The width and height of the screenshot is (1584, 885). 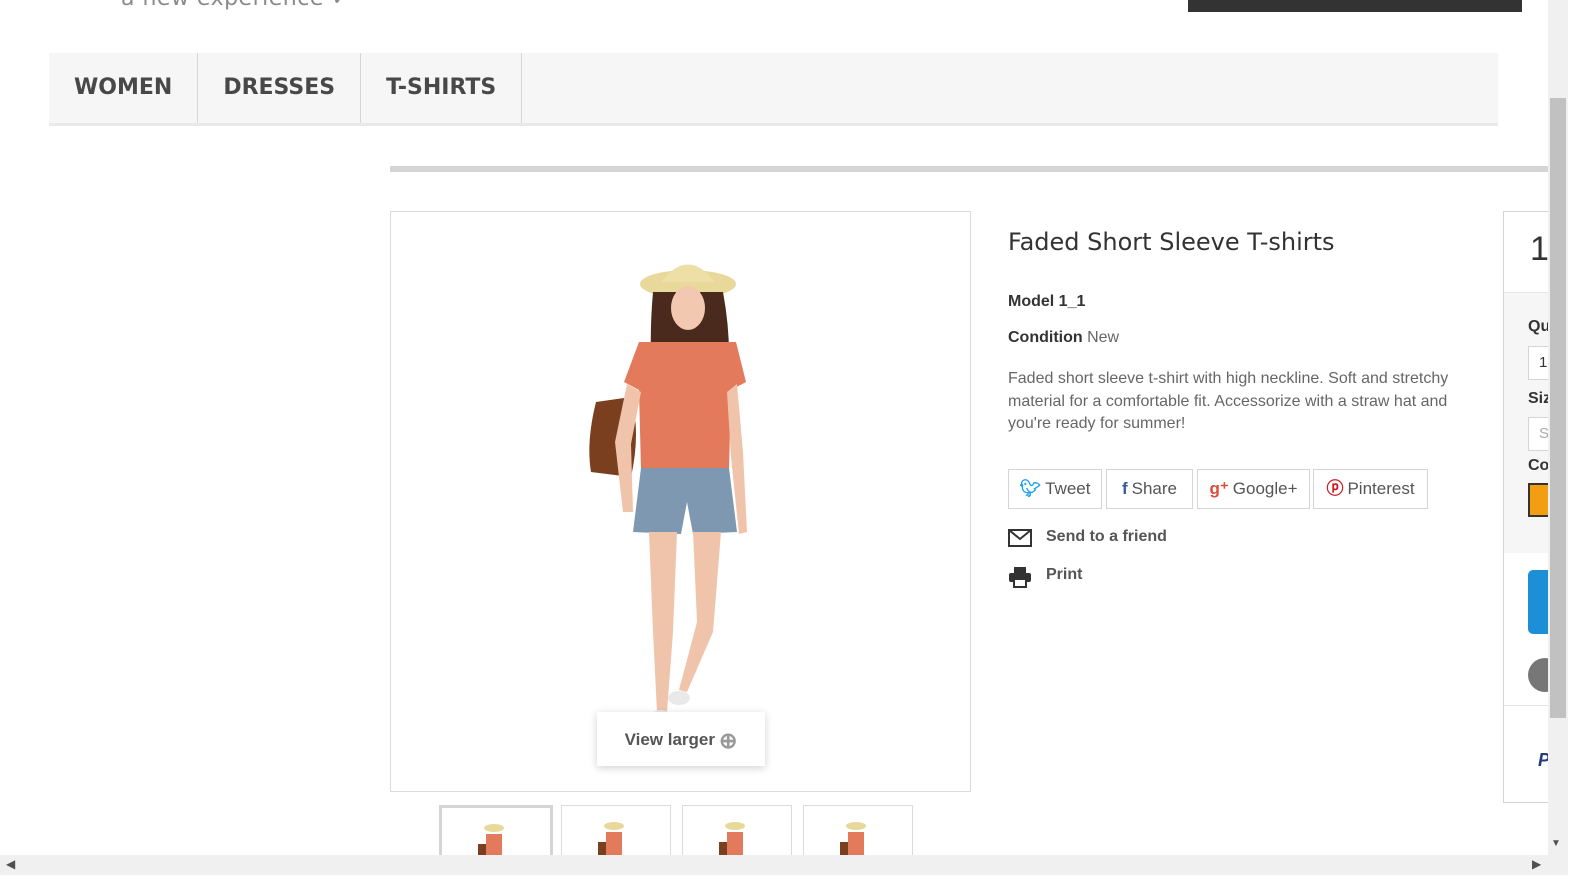 What do you see at coordinates (728, 740) in the screenshot?
I see `zoom-icon: ⊕` at bounding box center [728, 740].